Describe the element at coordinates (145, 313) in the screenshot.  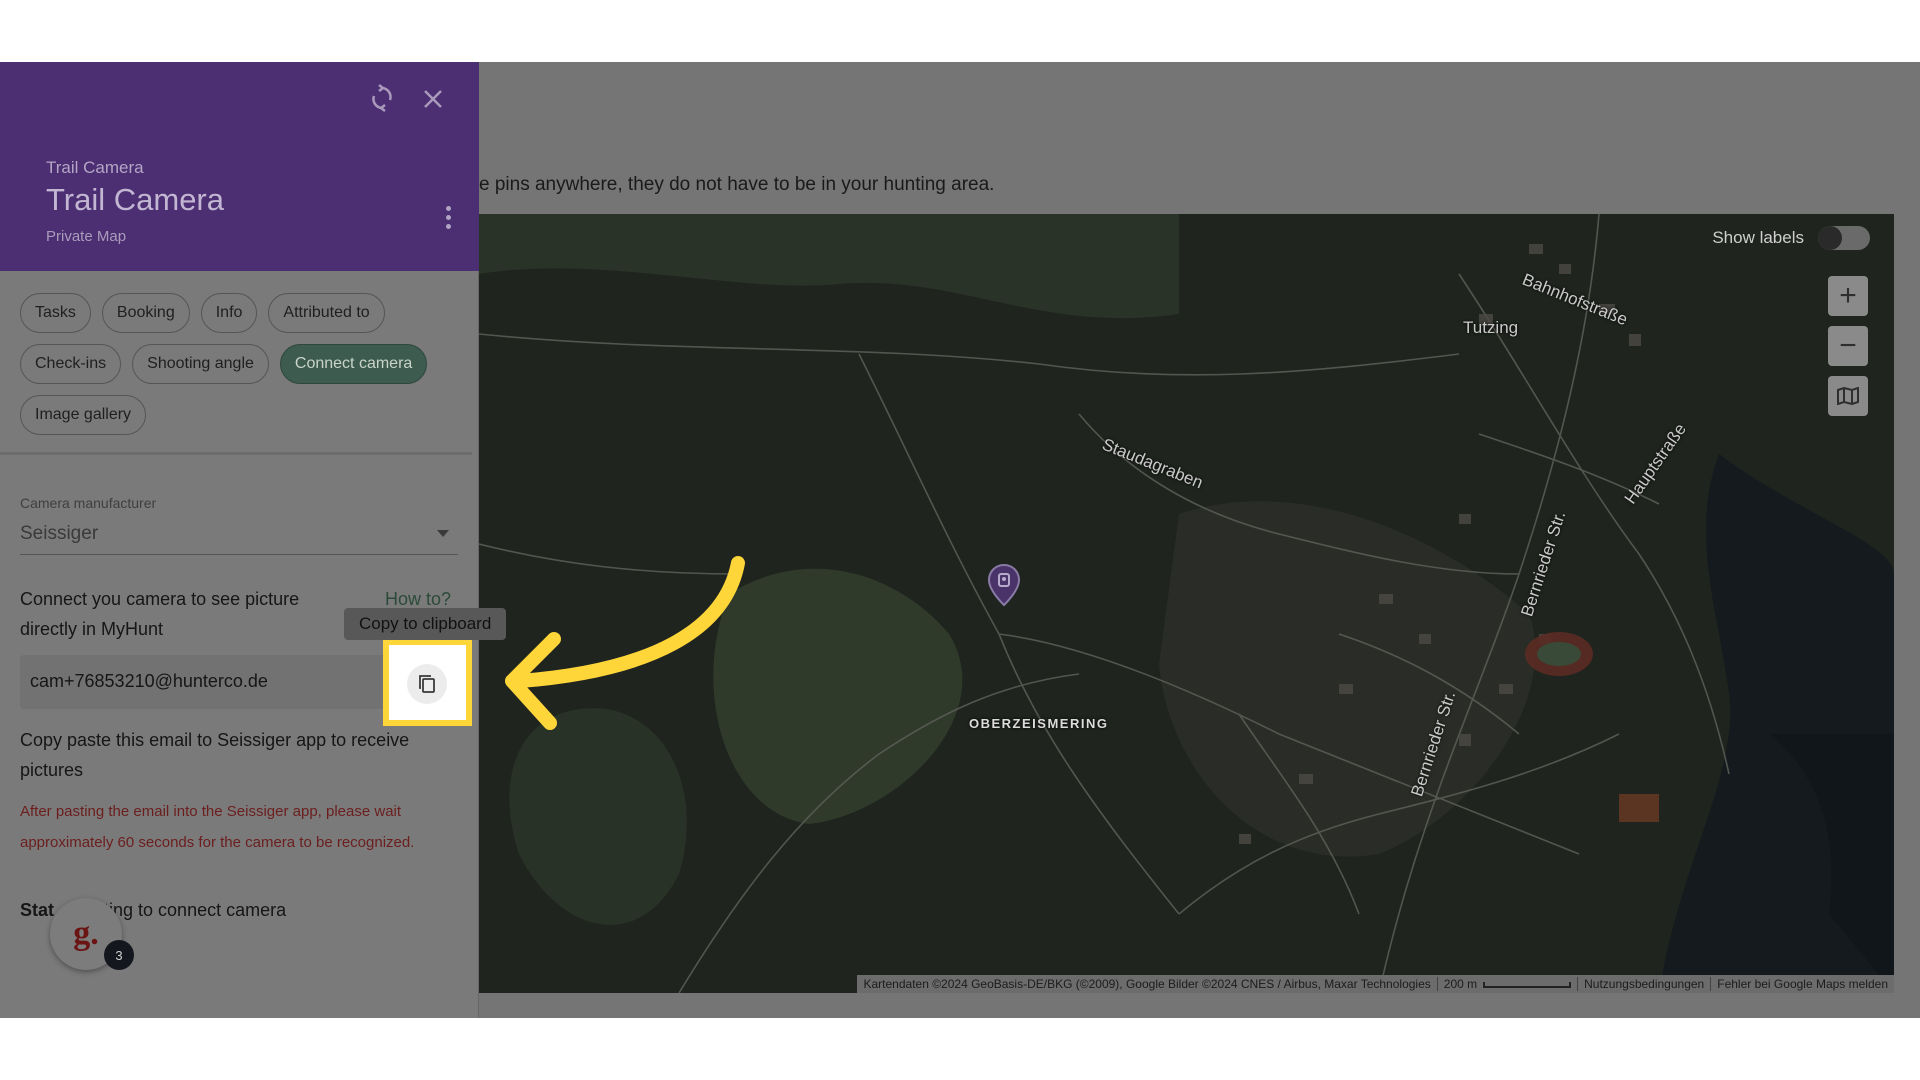
I see `chip-booking: Booking` at that location.